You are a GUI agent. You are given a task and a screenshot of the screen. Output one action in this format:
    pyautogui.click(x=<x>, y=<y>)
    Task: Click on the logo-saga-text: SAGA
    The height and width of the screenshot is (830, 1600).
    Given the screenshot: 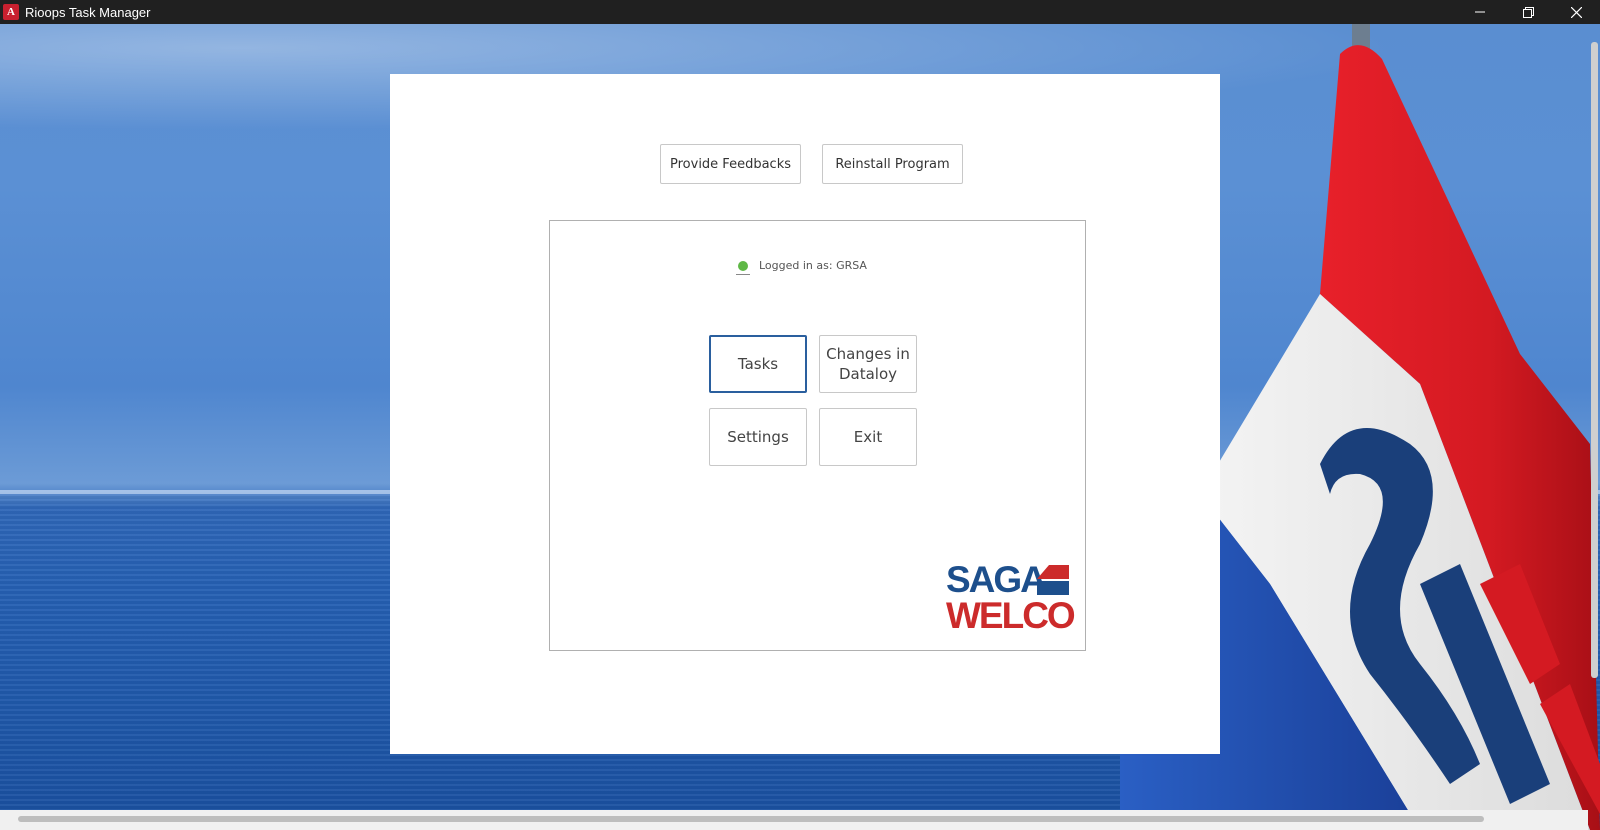 What is the action you would take?
    pyautogui.click(x=996, y=579)
    